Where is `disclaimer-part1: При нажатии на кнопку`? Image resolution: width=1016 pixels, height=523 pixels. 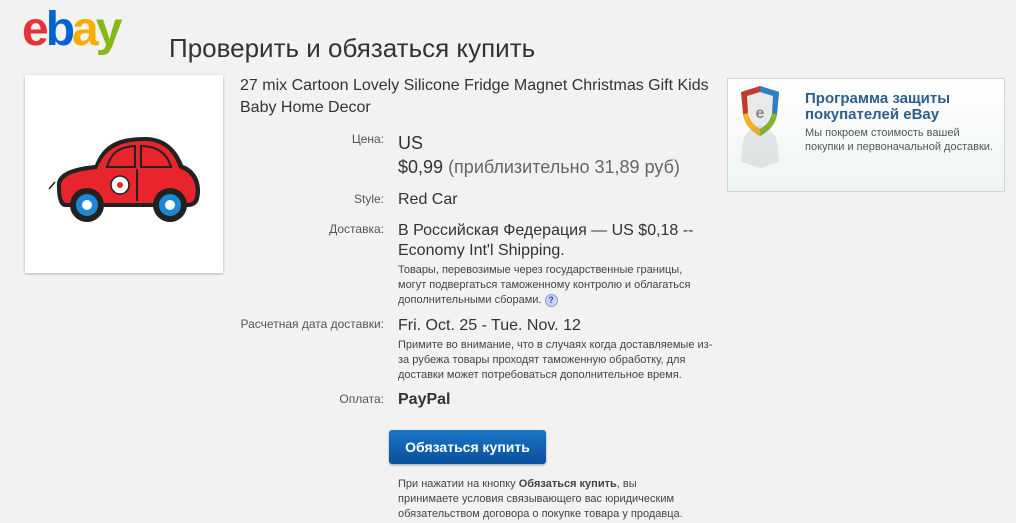 disclaimer-part1: При нажатии на кнопку is located at coordinates (458, 484).